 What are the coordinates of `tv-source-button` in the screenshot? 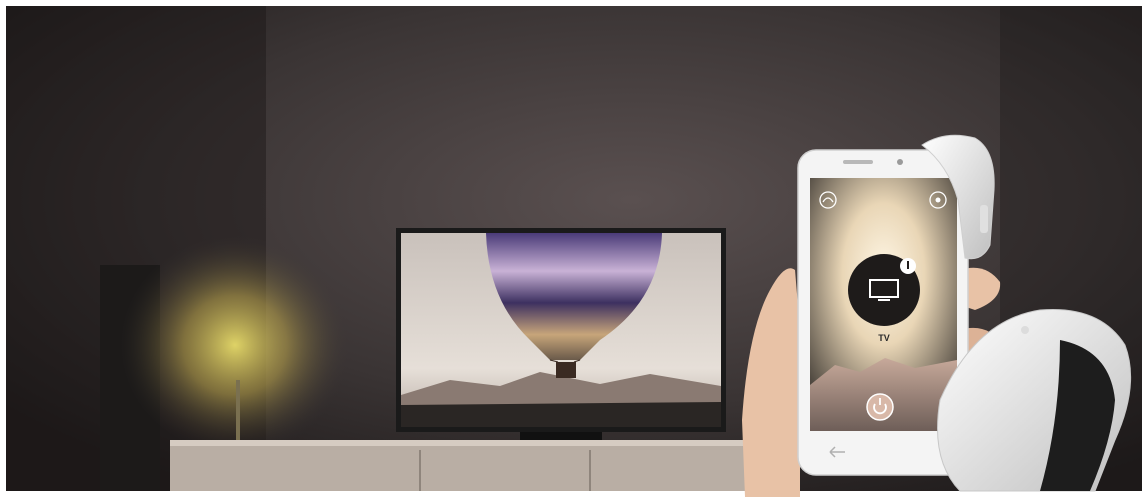 It's located at (884, 290).